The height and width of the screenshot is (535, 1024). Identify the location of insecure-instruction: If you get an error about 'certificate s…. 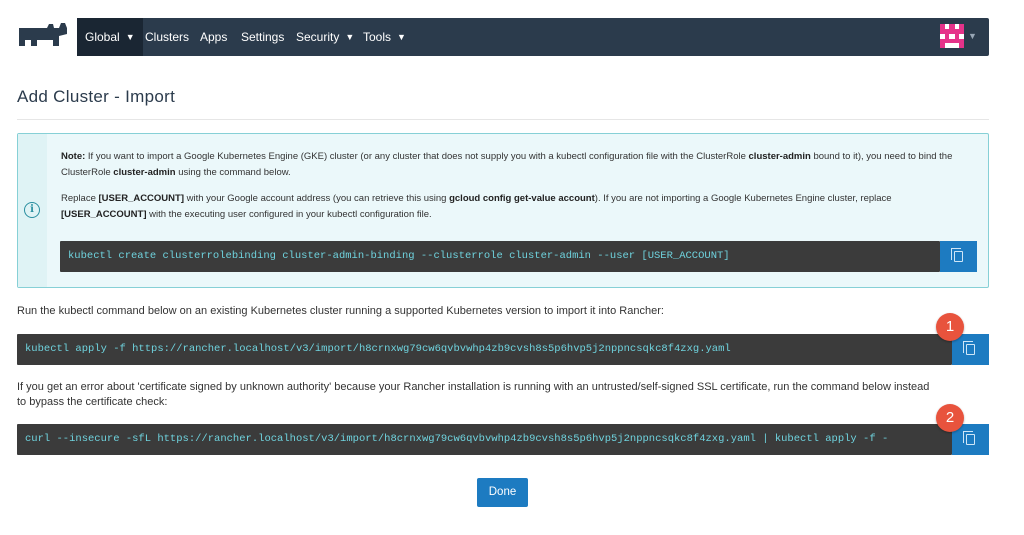
(473, 394).